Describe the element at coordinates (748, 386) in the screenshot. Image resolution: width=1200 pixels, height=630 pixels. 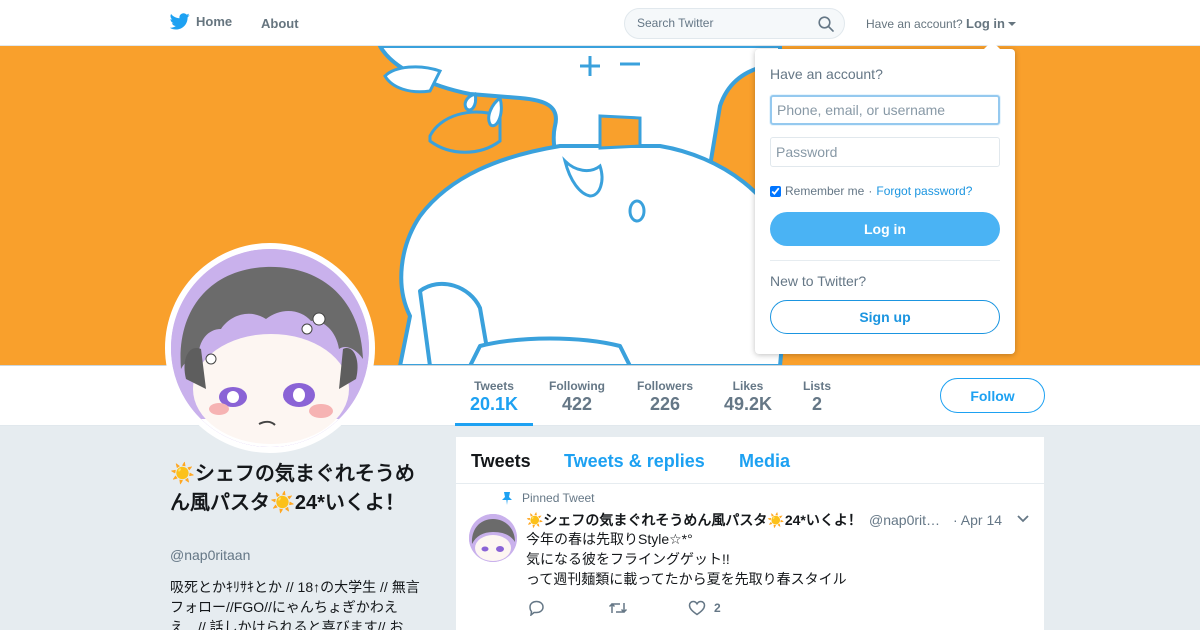
I see `stat-label: Likes` at that location.